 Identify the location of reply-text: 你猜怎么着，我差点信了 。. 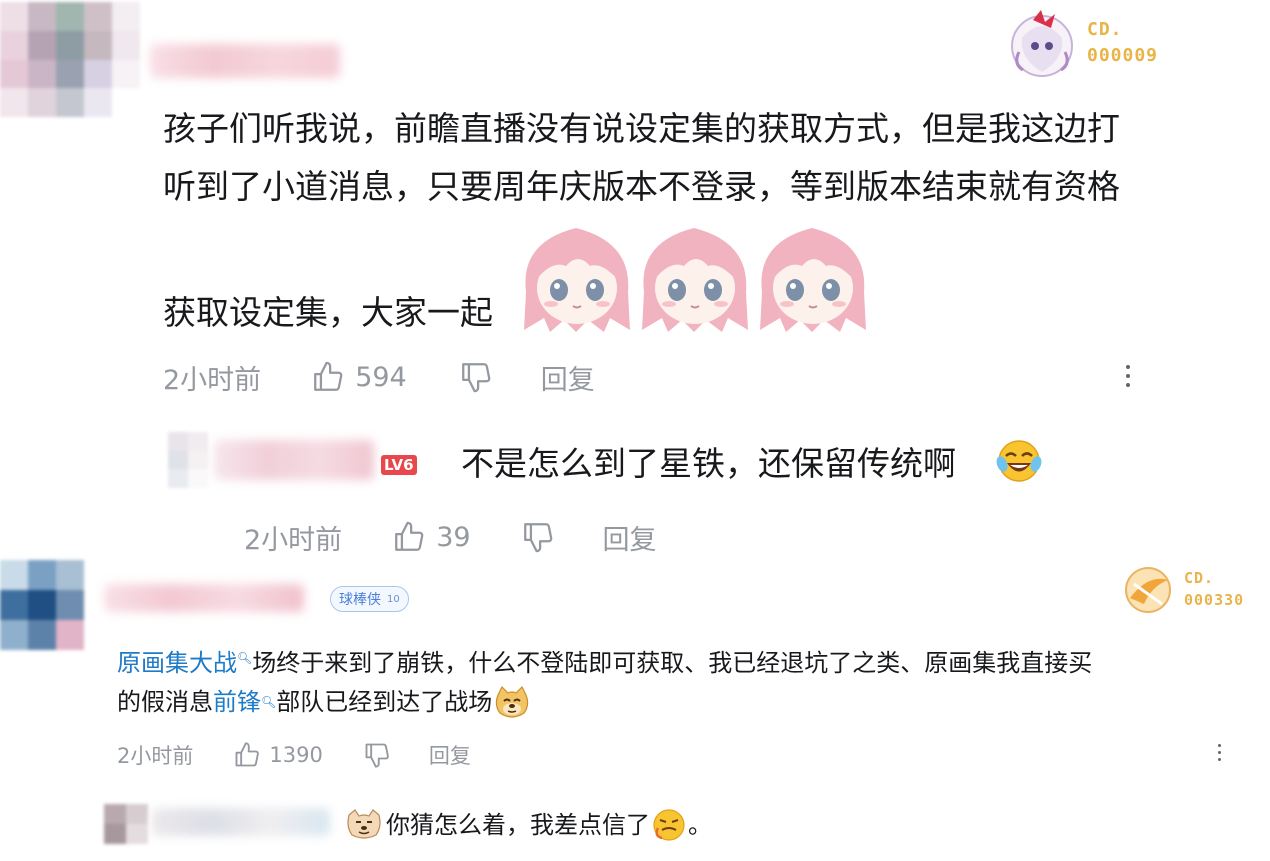
(549, 825).